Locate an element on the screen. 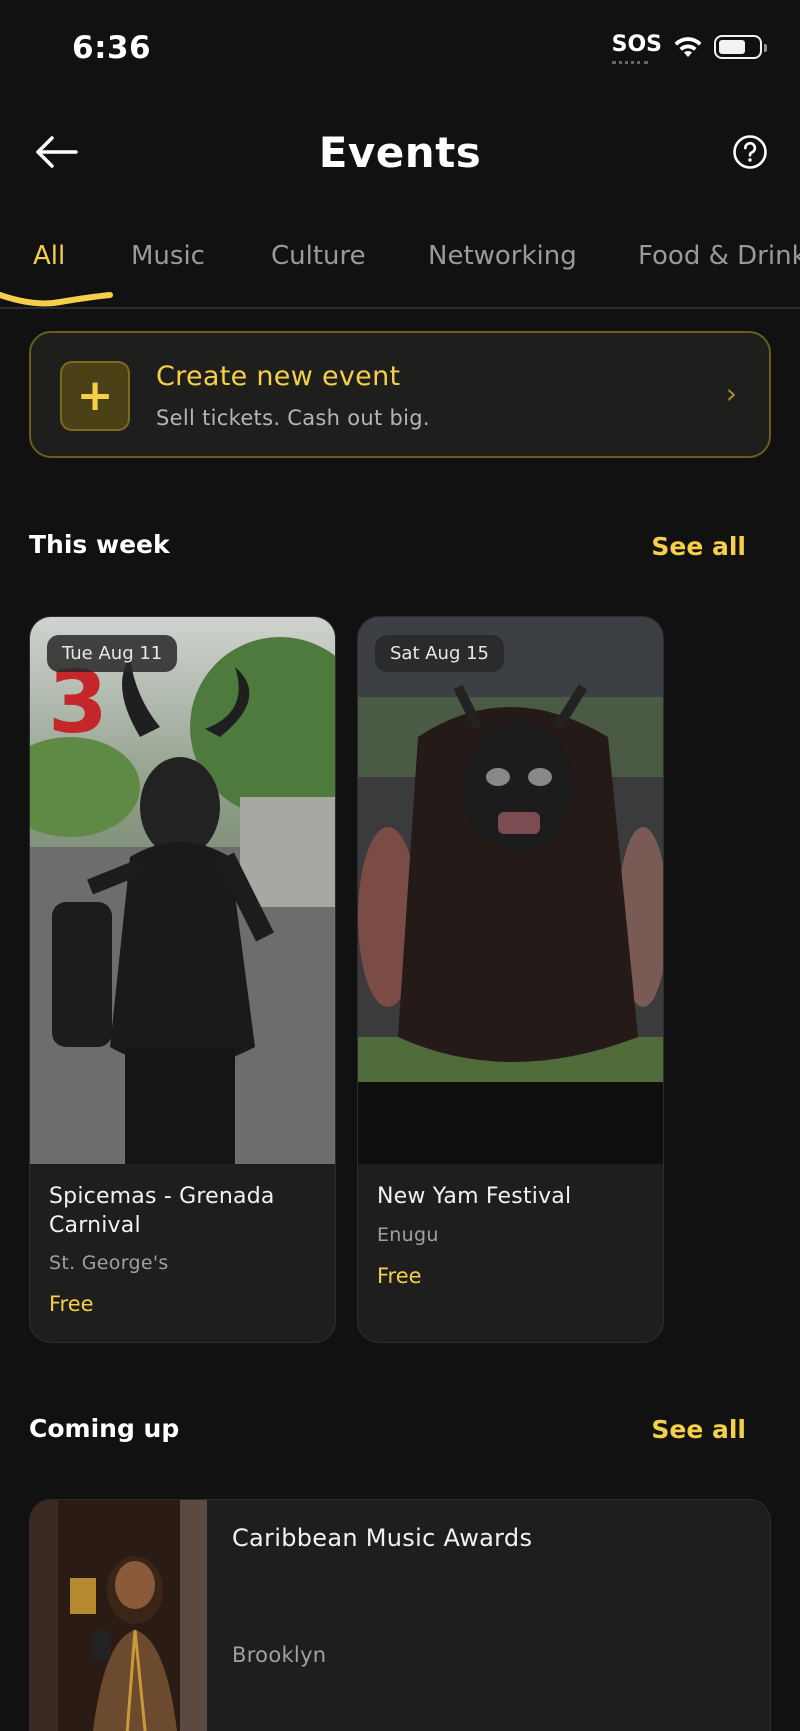 This screenshot has width=800, height=1731. event-name: Spicemas - Grenada Carnival is located at coordinates (162, 1211).